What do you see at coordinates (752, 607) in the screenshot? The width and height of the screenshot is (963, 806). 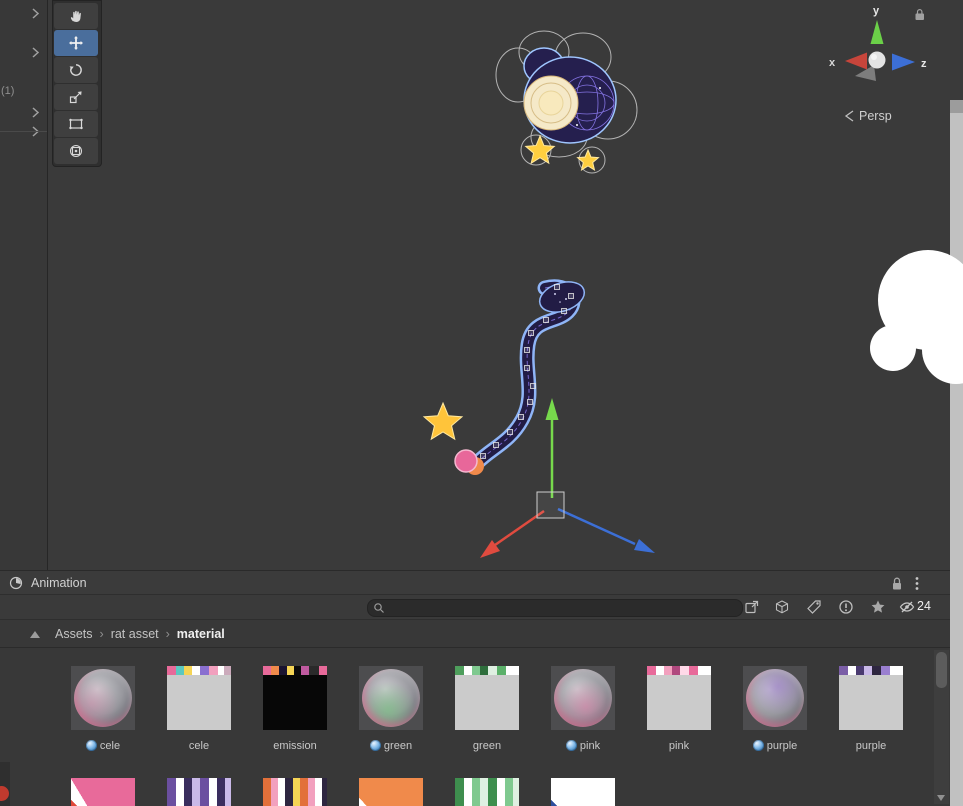 I see `open-in-window-icon` at bounding box center [752, 607].